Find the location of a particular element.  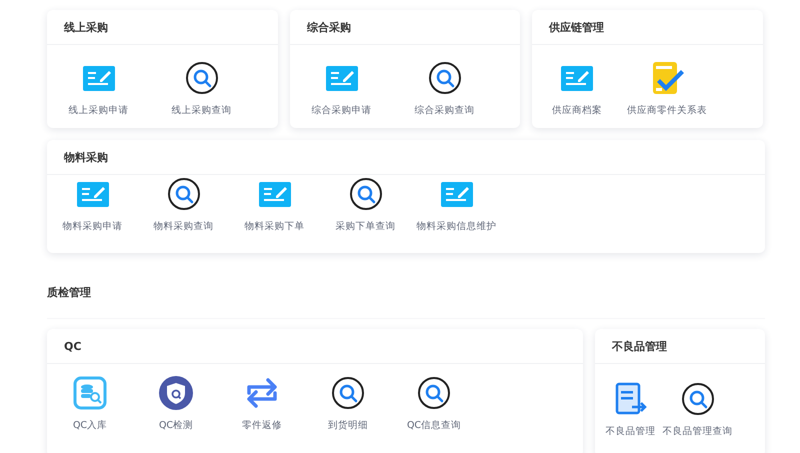

menu-item: 物料采购查询 is located at coordinates (183, 205).